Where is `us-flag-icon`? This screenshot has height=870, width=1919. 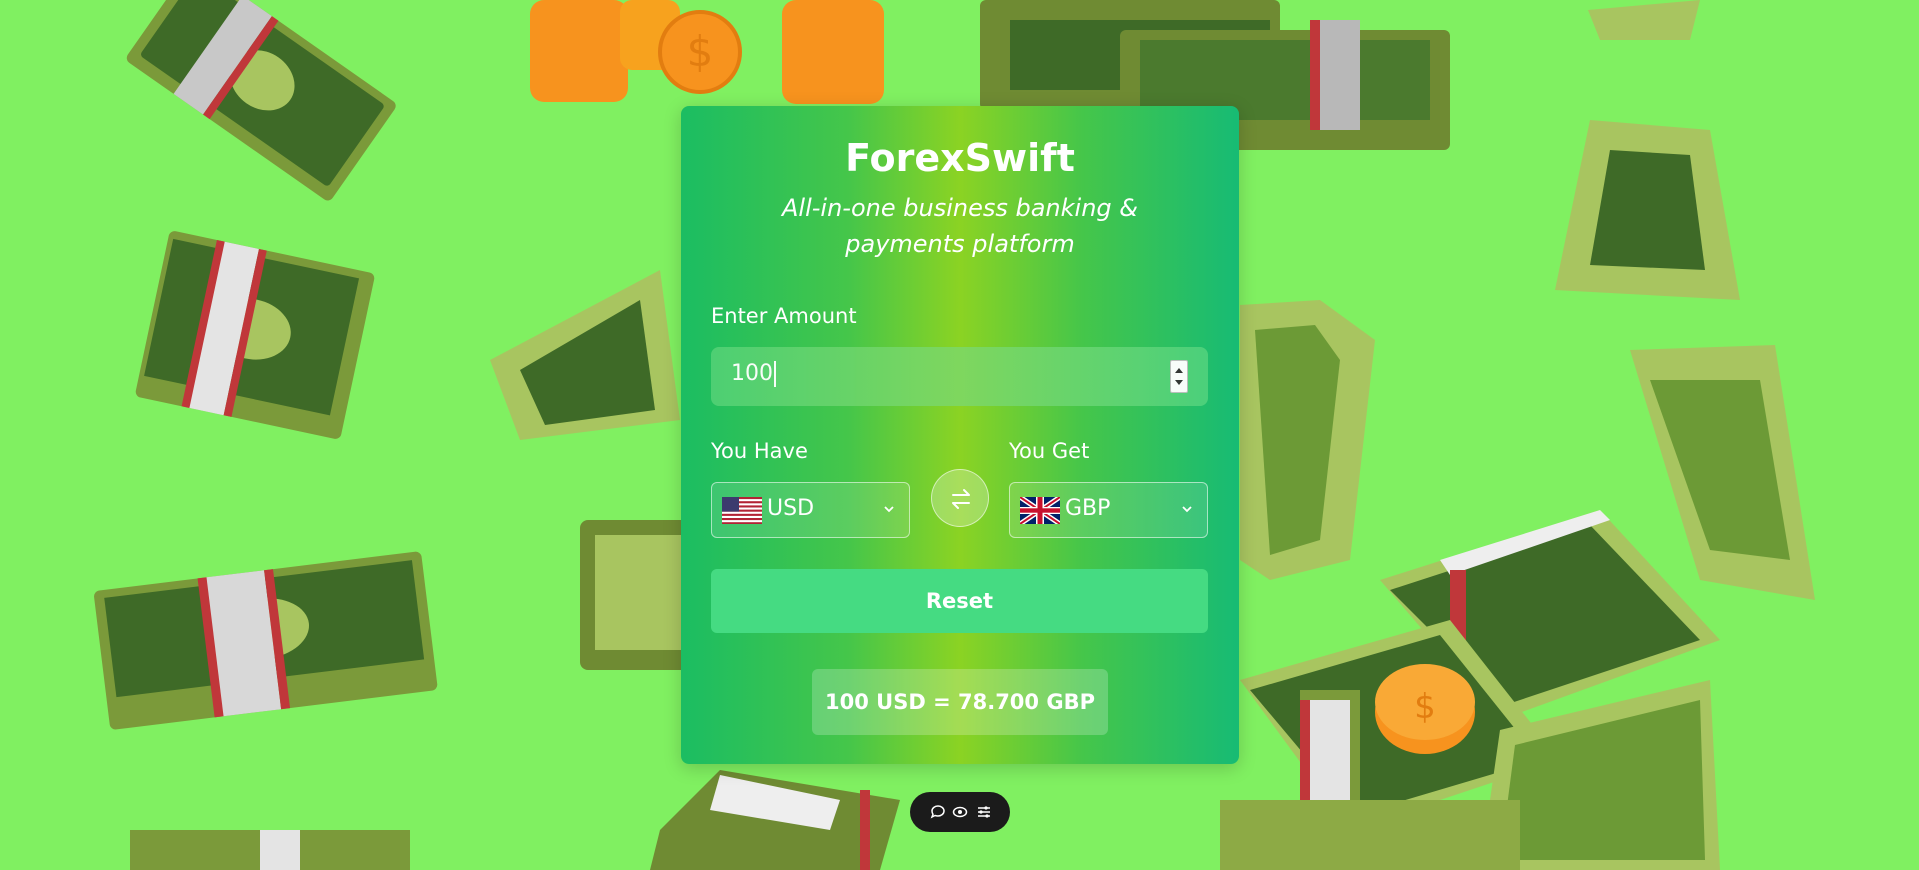 us-flag-icon is located at coordinates (742, 510).